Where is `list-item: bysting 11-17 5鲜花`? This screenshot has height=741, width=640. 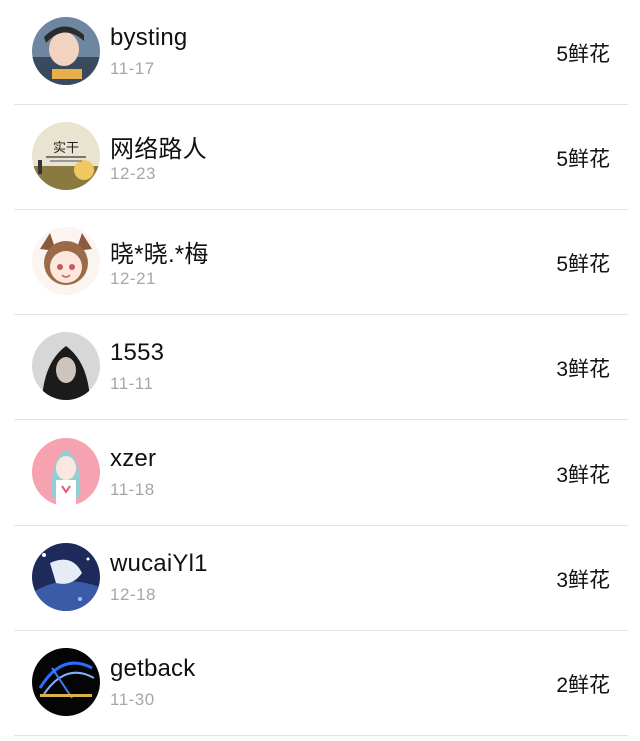
list-item: bysting 11-17 5鲜花 is located at coordinates (321, 52).